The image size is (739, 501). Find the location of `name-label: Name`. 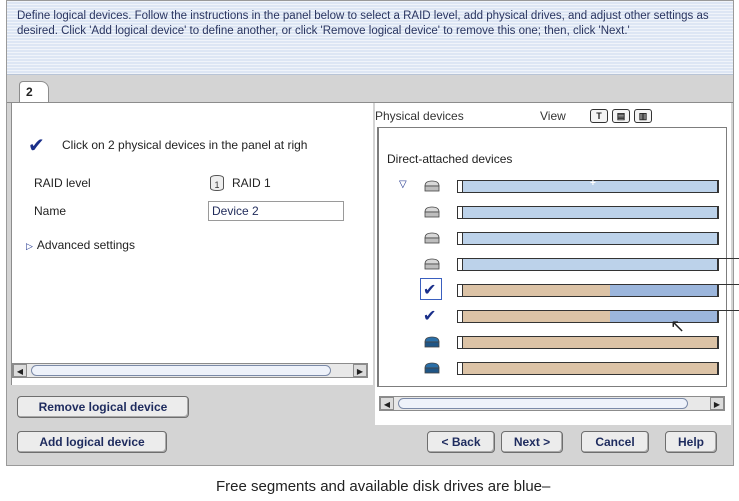

name-label: Name is located at coordinates (50, 211).